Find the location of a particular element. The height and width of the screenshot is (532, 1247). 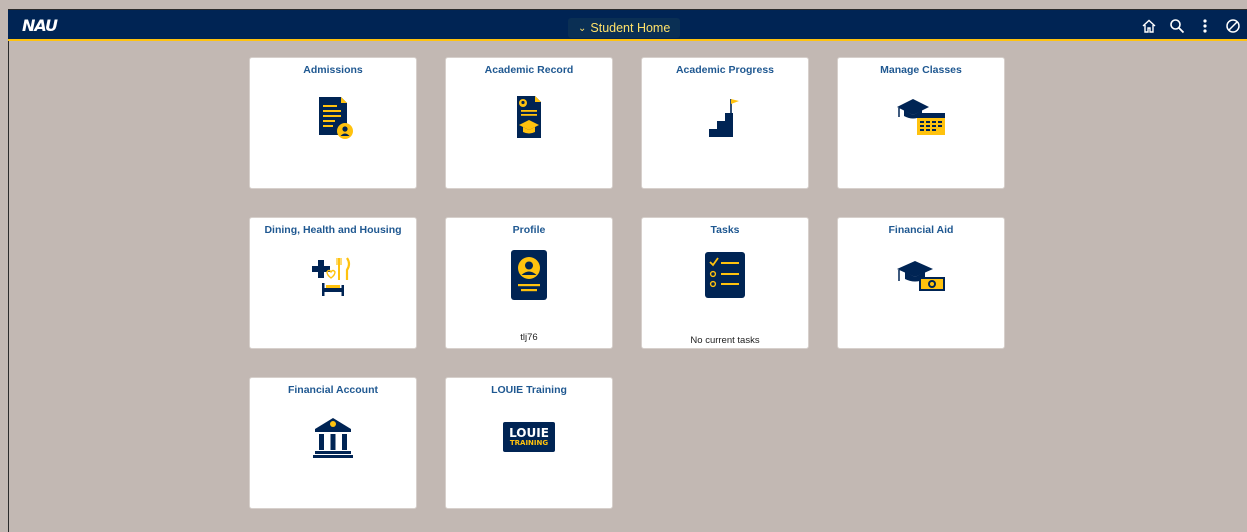

tile-title: Dining, Health and Housing is located at coordinates (333, 230).